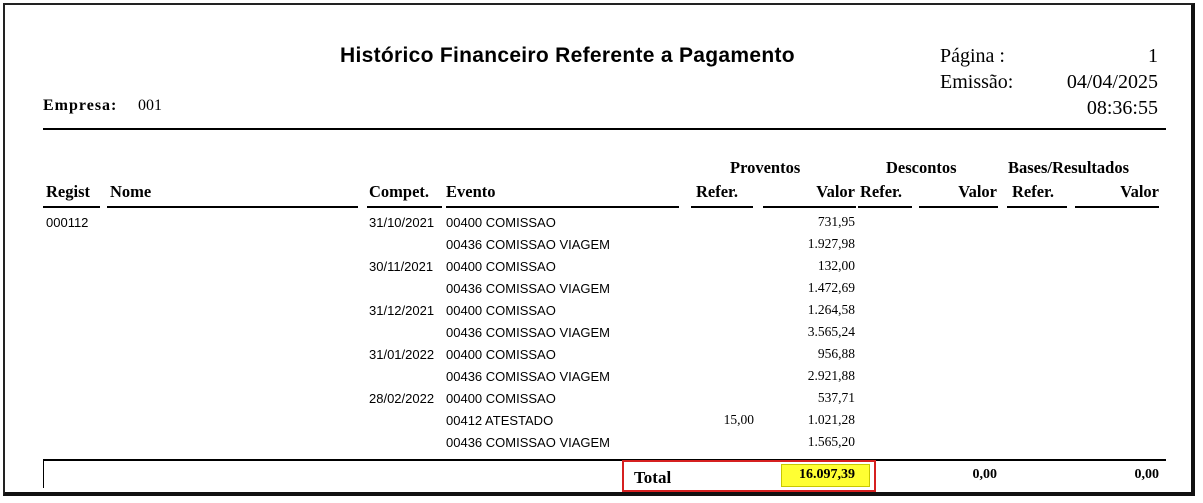  I want to click on row-compet: 31/10/2021, so click(402, 222).